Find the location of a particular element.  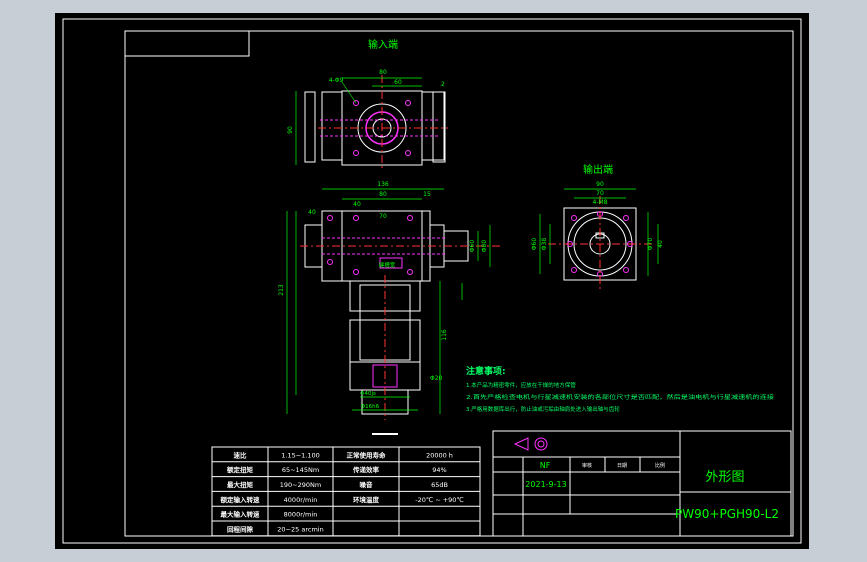

spec-table-cell: 正常使用寿命 is located at coordinates (367, 454).